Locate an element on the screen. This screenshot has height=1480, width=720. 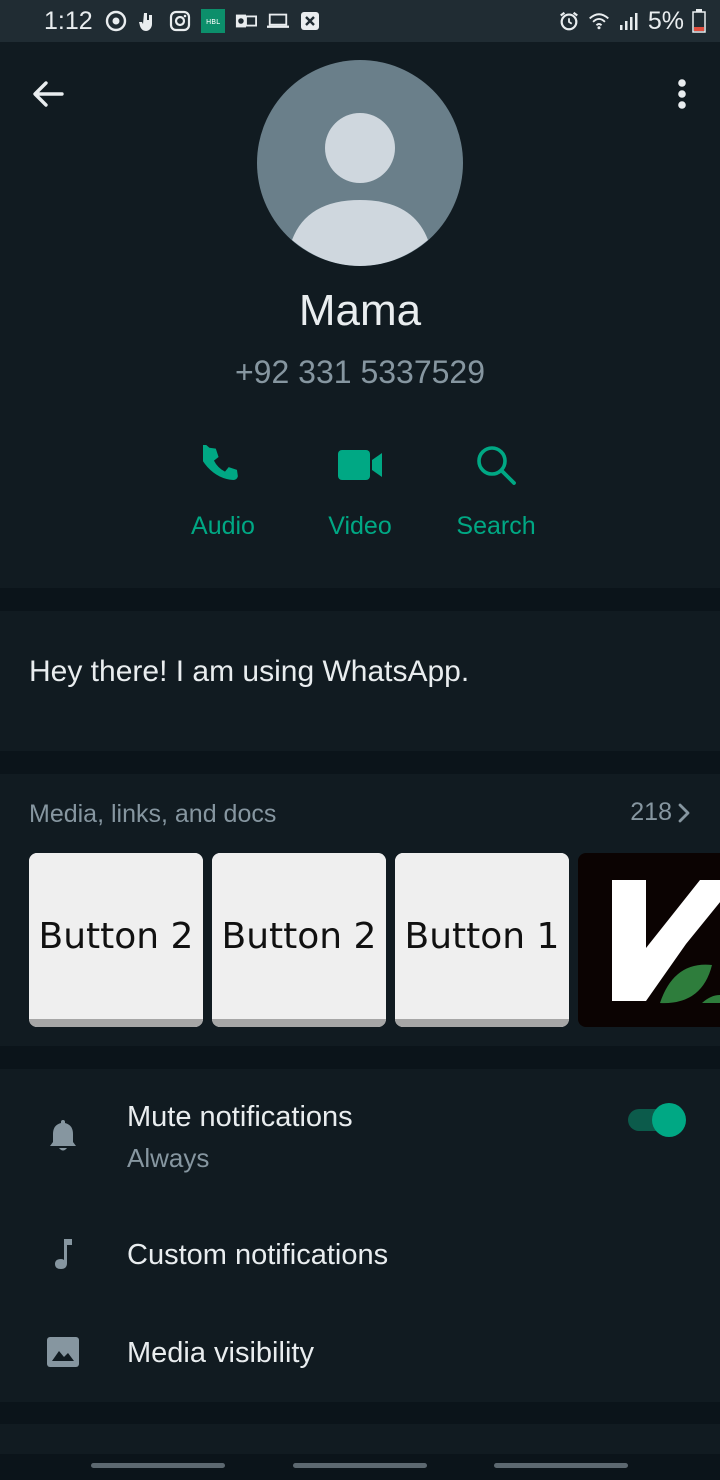
quick-actions: Audio Video Search is located at coordinates (360, 500).